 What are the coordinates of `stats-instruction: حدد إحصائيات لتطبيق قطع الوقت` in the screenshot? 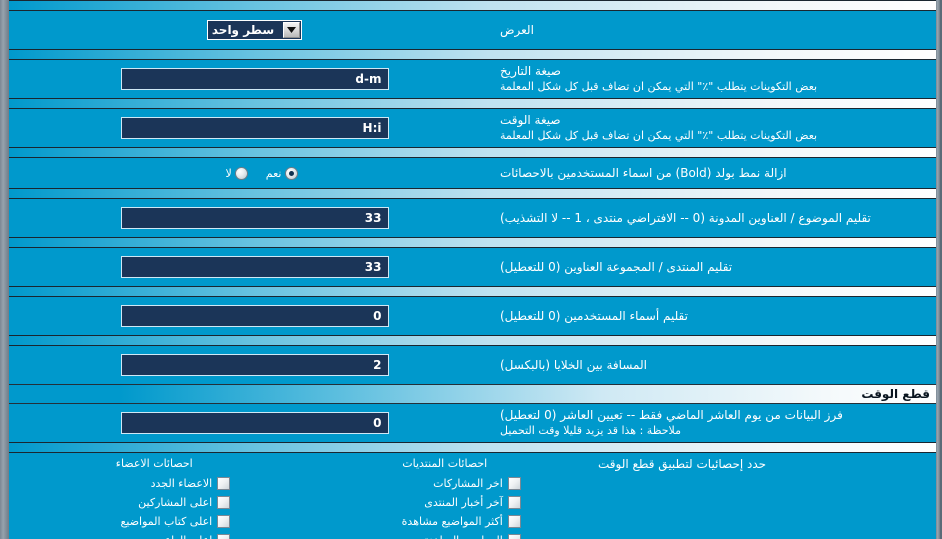 It's located at (682, 464).